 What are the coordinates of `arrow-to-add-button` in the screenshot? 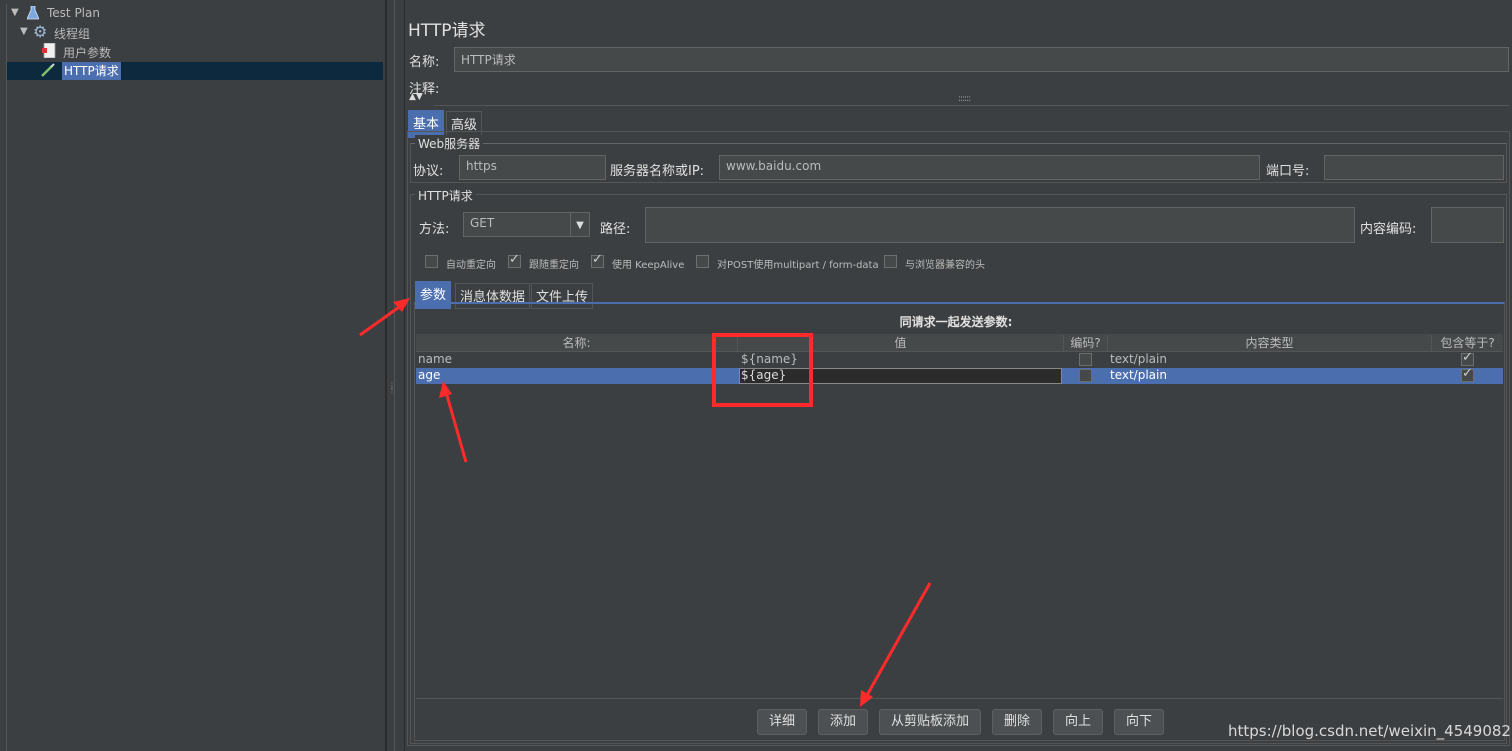 It's located at (898, 640).